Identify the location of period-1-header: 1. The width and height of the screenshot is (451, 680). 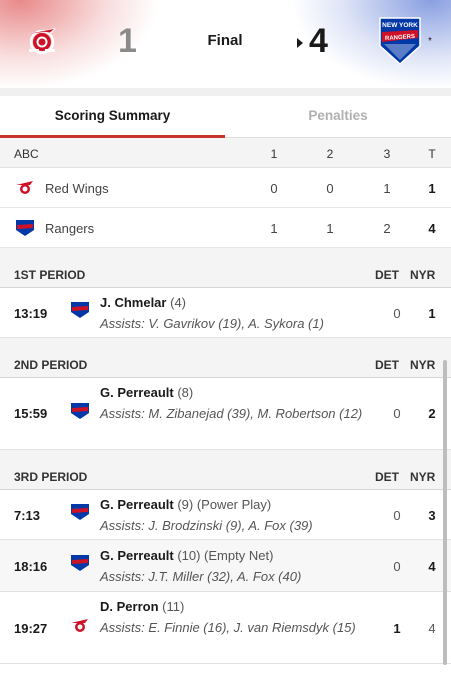
(274, 154).